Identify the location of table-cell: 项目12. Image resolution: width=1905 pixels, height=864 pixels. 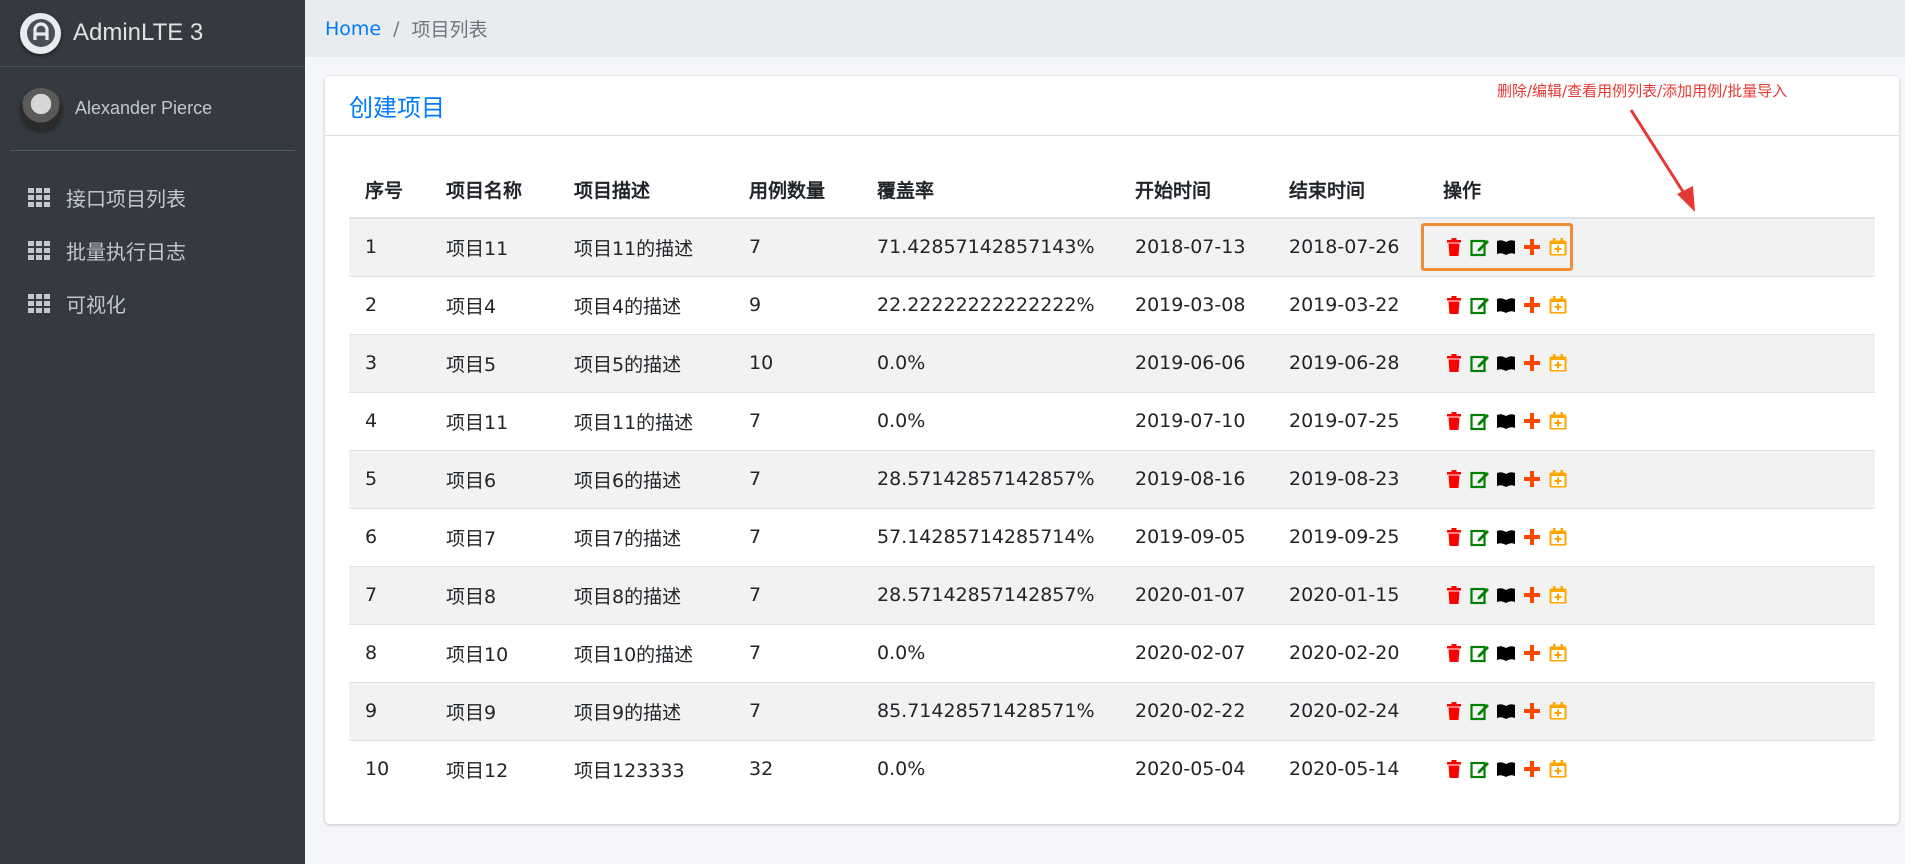
(494, 768).